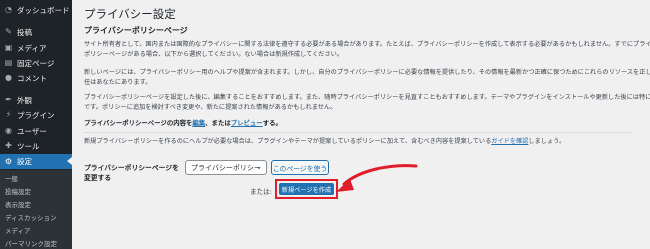 This screenshot has width=650, height=249. Describe the element at coordinates (261, 192) in the screenshot. I see `or-label: または:` at that location.